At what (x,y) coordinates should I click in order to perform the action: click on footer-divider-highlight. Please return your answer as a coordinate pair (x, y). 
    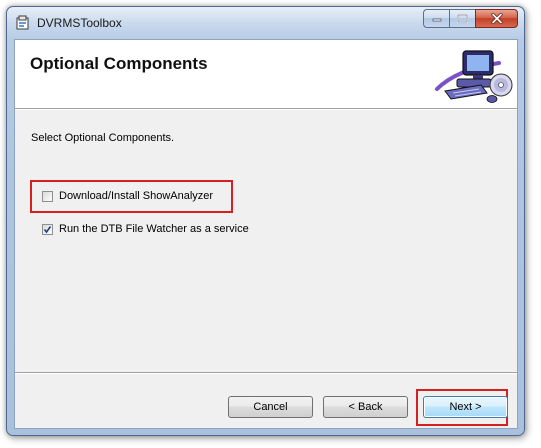
    Looking at the image, I should click on (266, 373).